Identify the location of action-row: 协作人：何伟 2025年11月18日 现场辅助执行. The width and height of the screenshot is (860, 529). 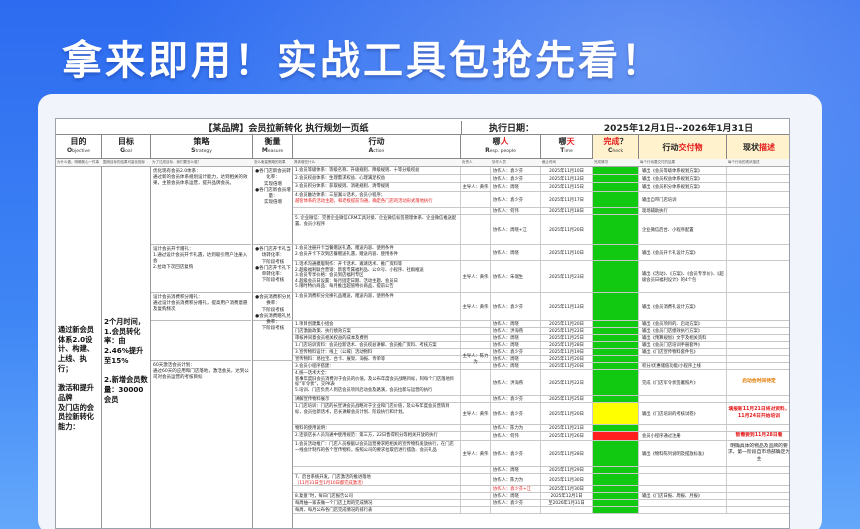
(541, 211).